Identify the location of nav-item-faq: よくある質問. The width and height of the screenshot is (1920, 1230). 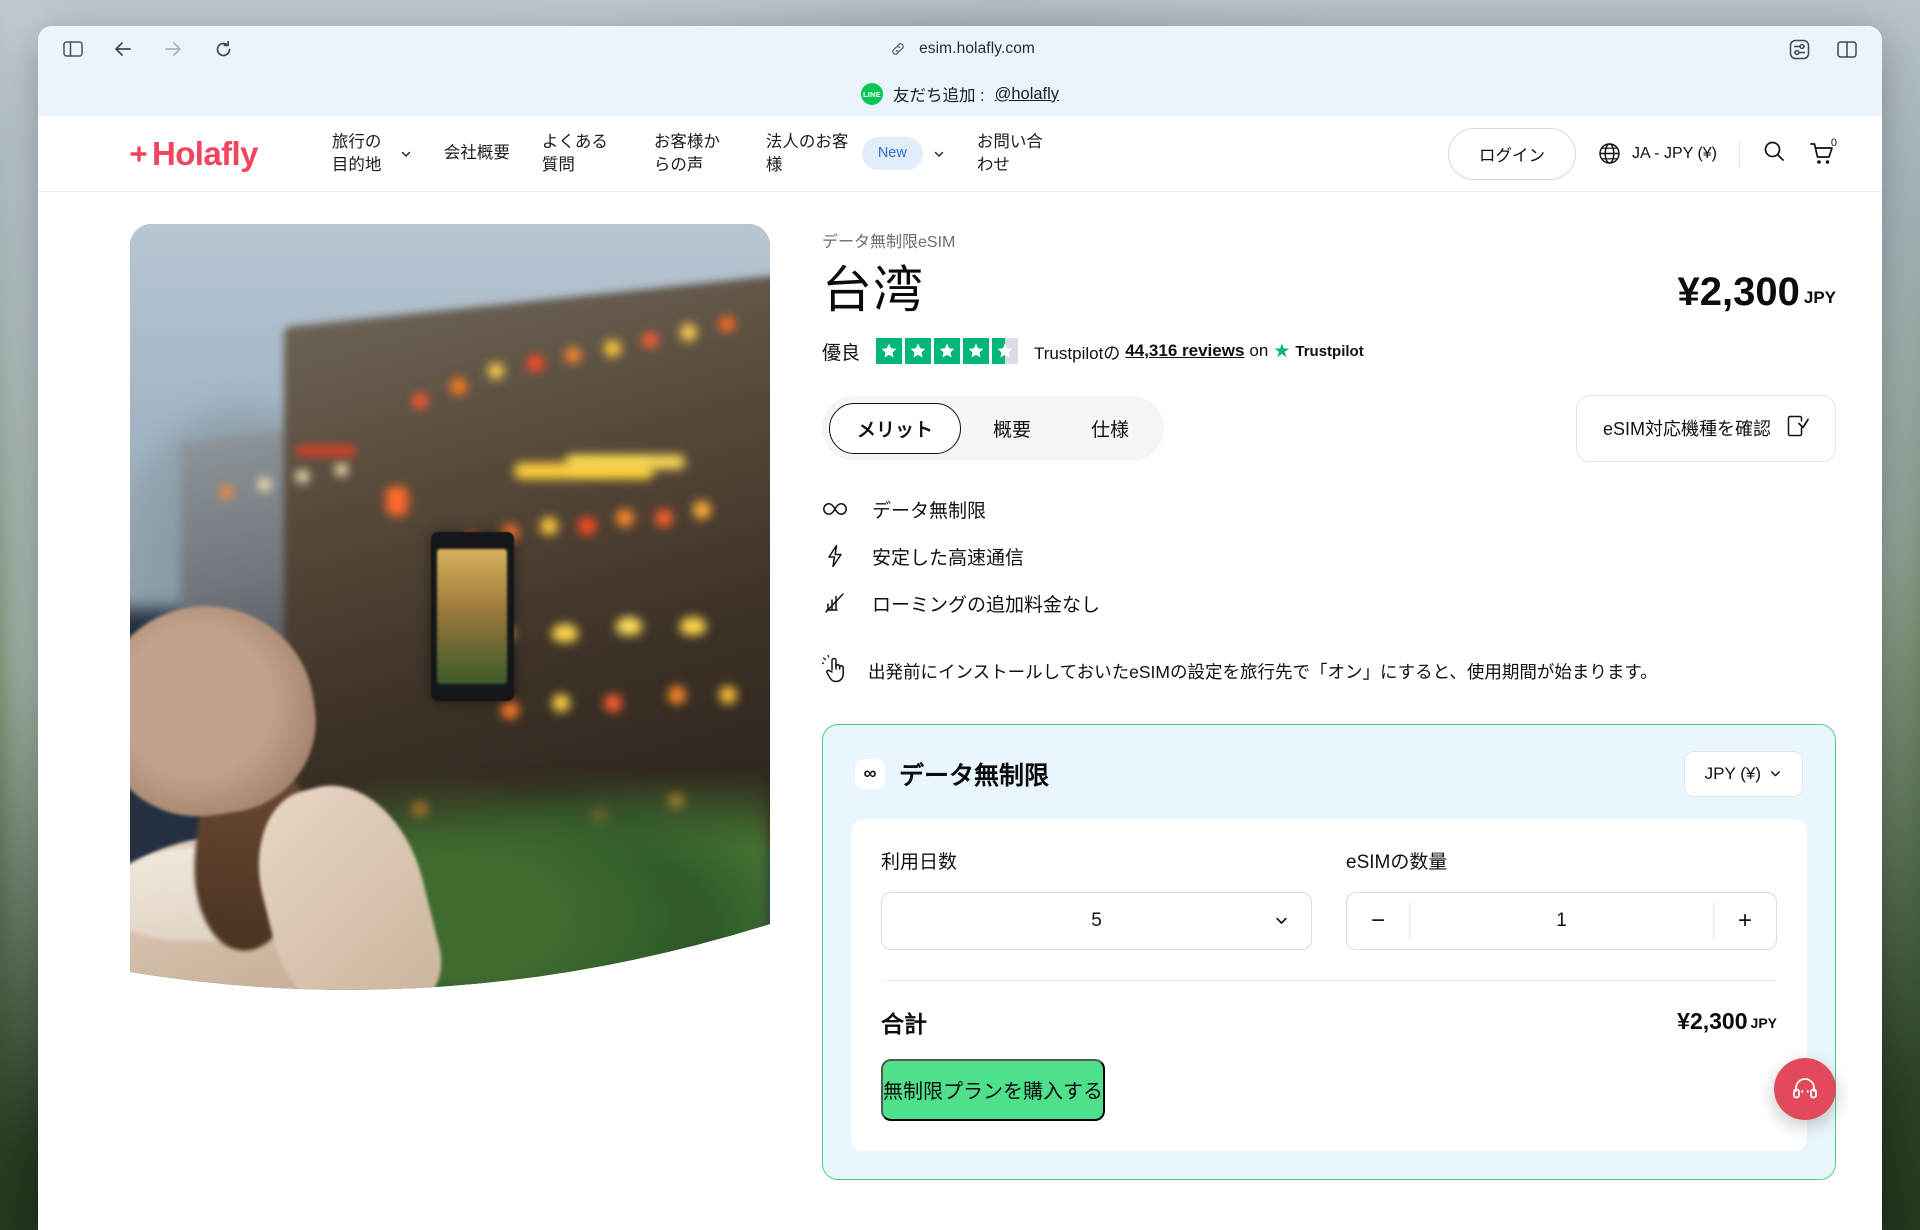
(582, 153).